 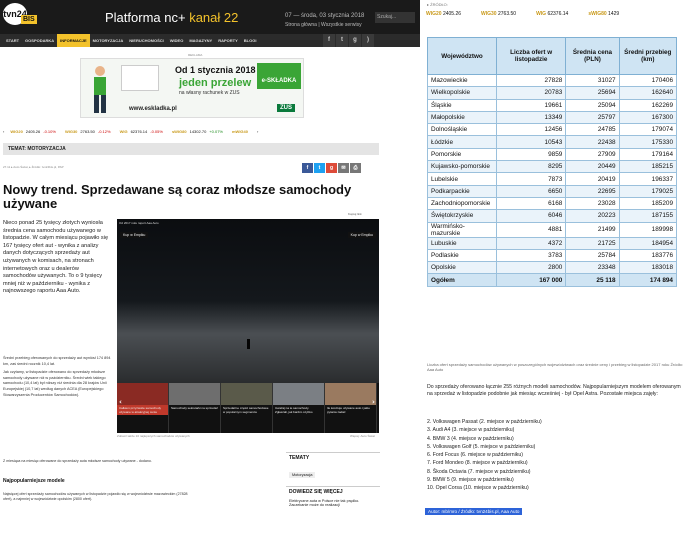 What do you see at coordinates (462, 80) in the screenshot?
I see `table-cell: Mazowieckie` at bounding box center [462, 80].